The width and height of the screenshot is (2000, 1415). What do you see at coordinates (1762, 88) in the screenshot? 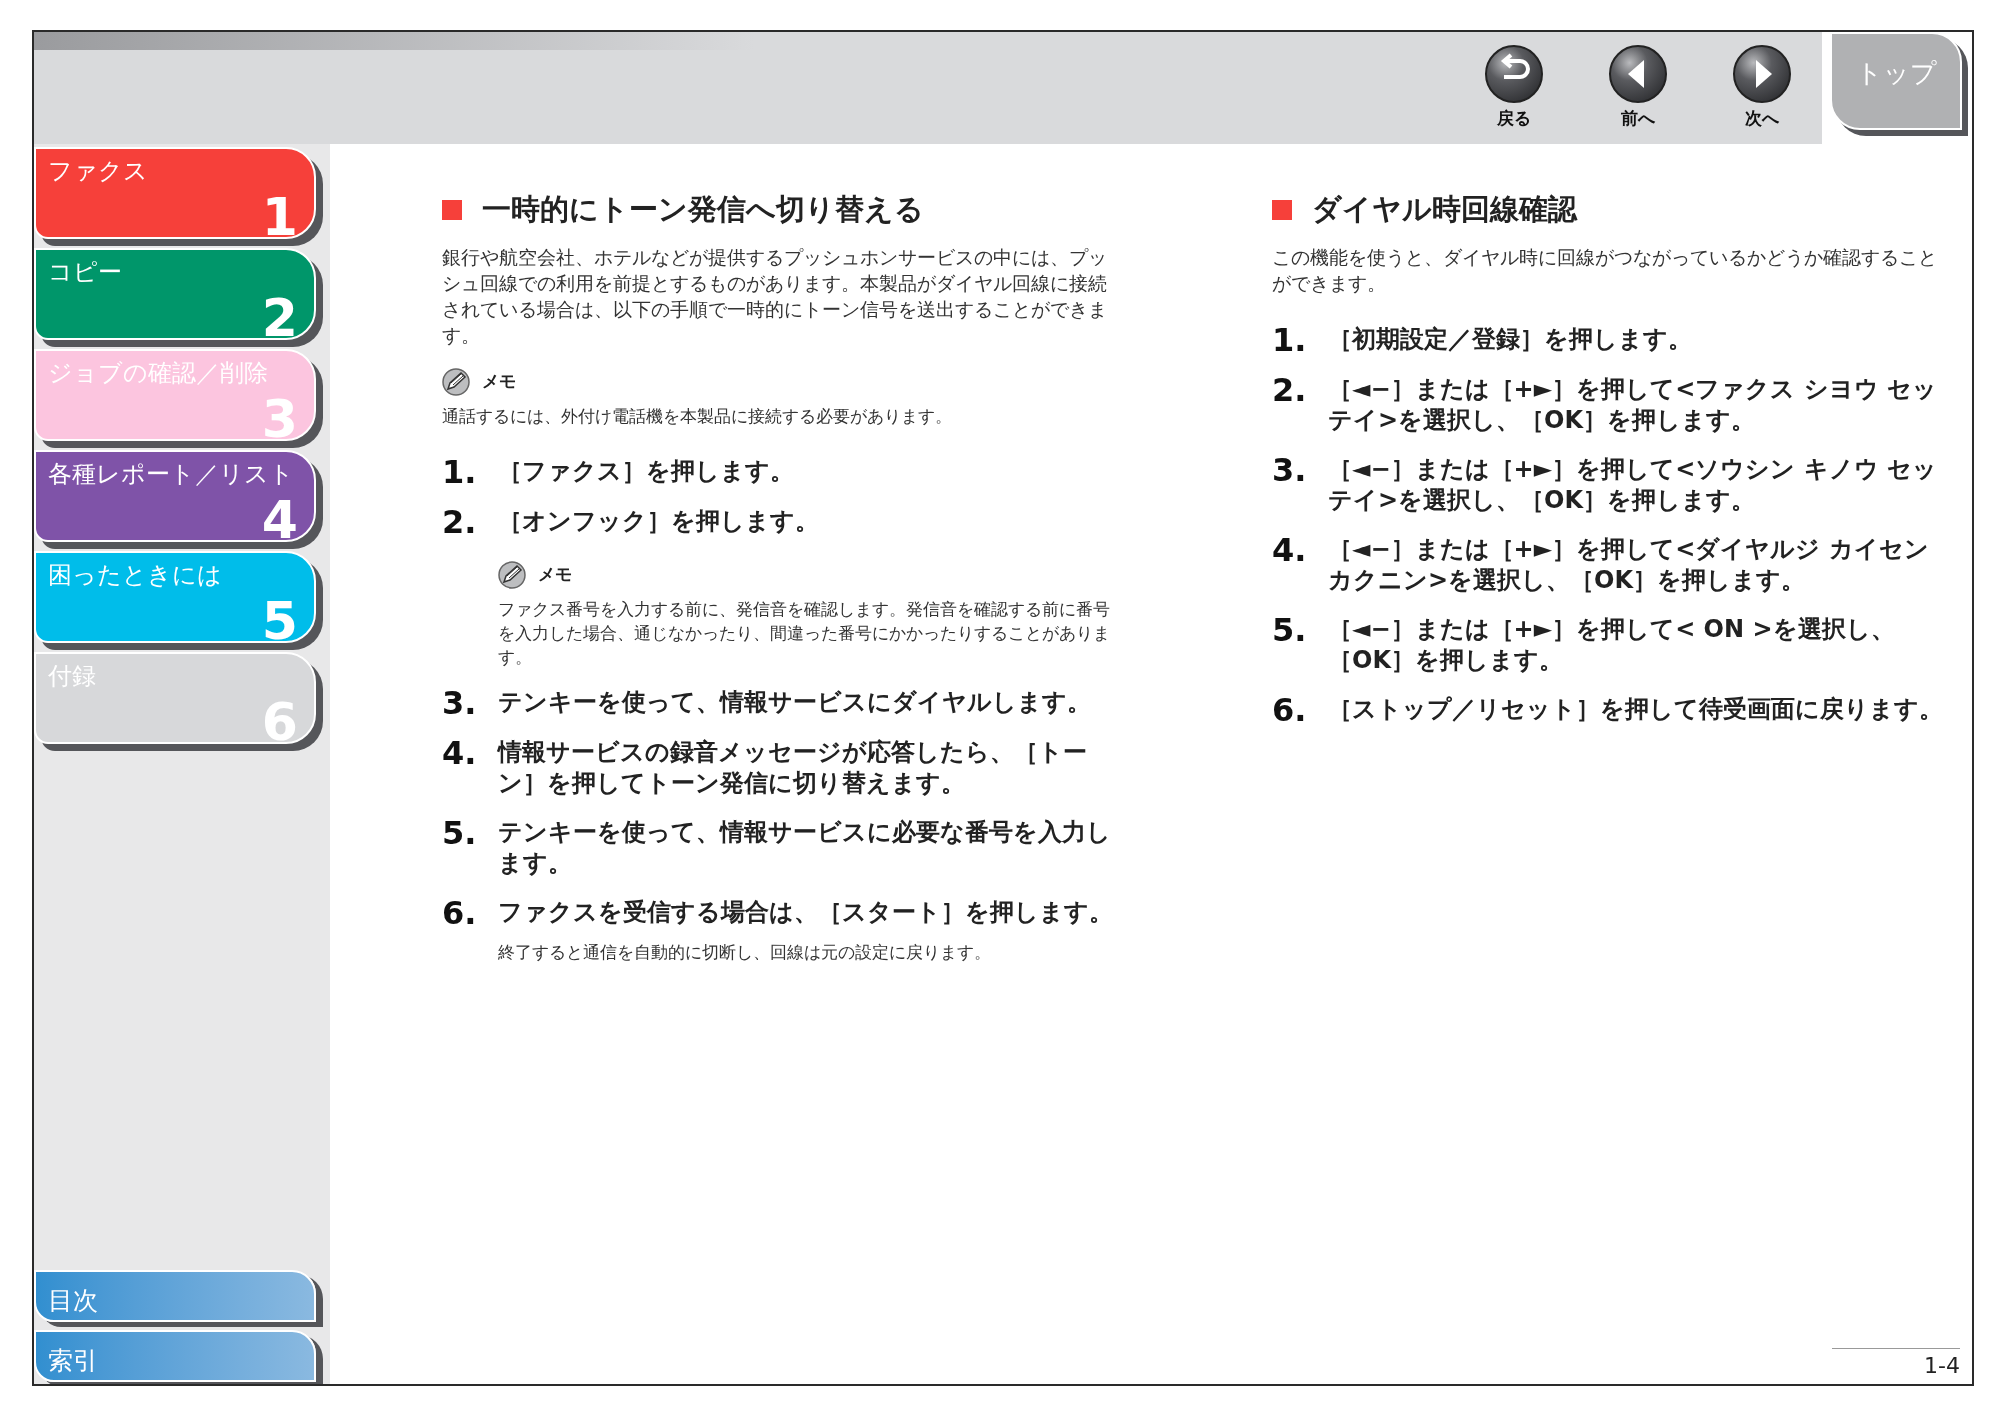
I see `nav-button: 次へ` at bounding box center [1762, 88].